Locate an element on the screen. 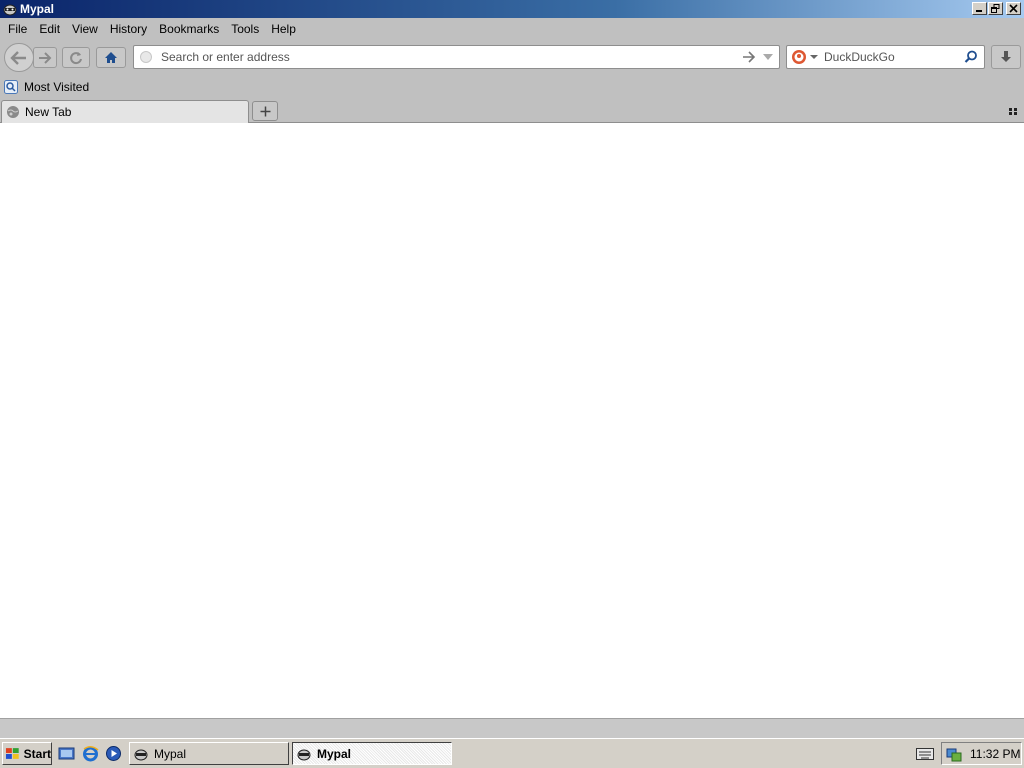  new-tab-button is located at coordinates (265, 111).